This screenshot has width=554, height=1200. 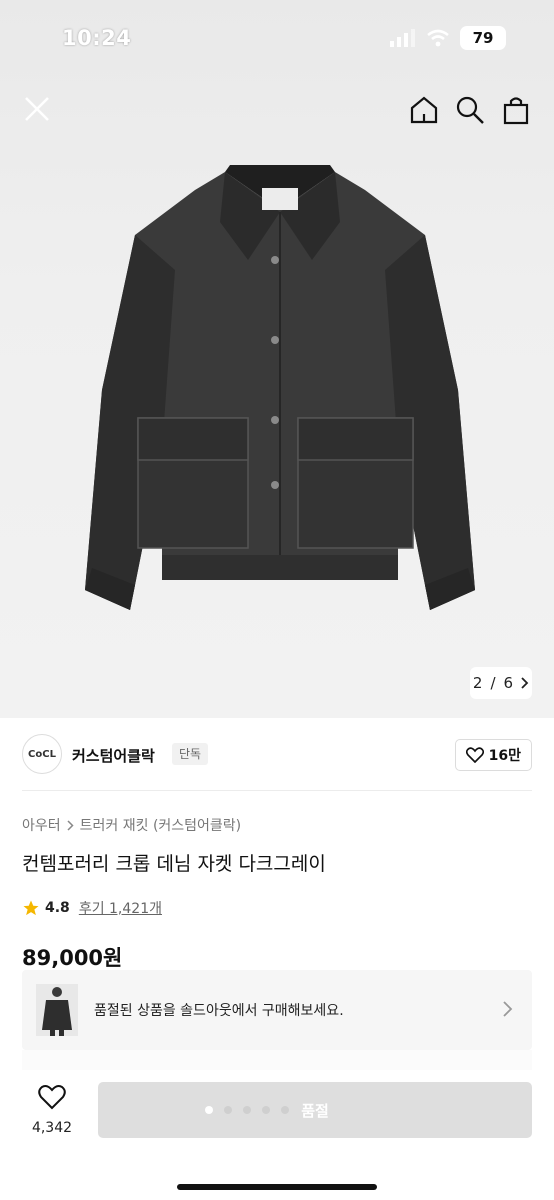 What do you see at coordinates (42, 754) in the screenshot?
I see `brand-logo: CoCL` at bounding box center [42, 754].